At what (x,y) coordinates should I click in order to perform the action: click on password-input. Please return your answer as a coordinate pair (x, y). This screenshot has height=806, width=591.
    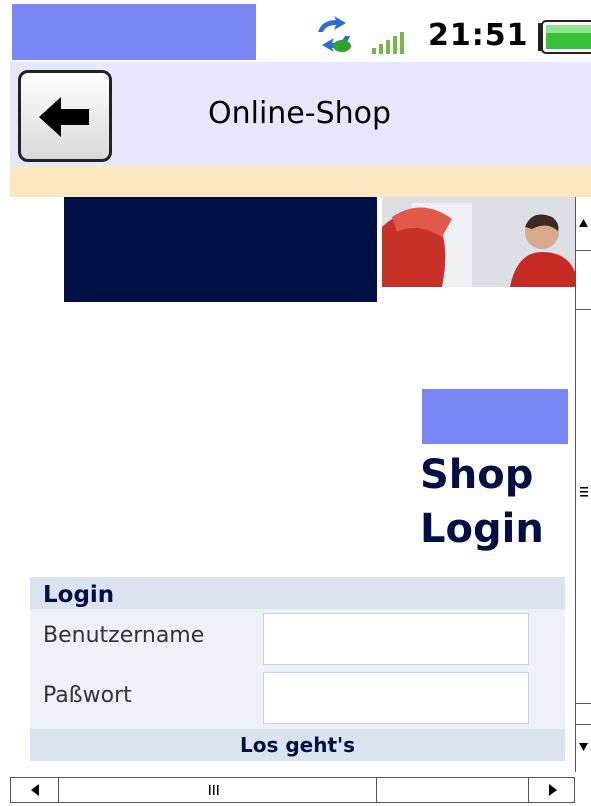
    Looking at the image, I should click on (396, 698).